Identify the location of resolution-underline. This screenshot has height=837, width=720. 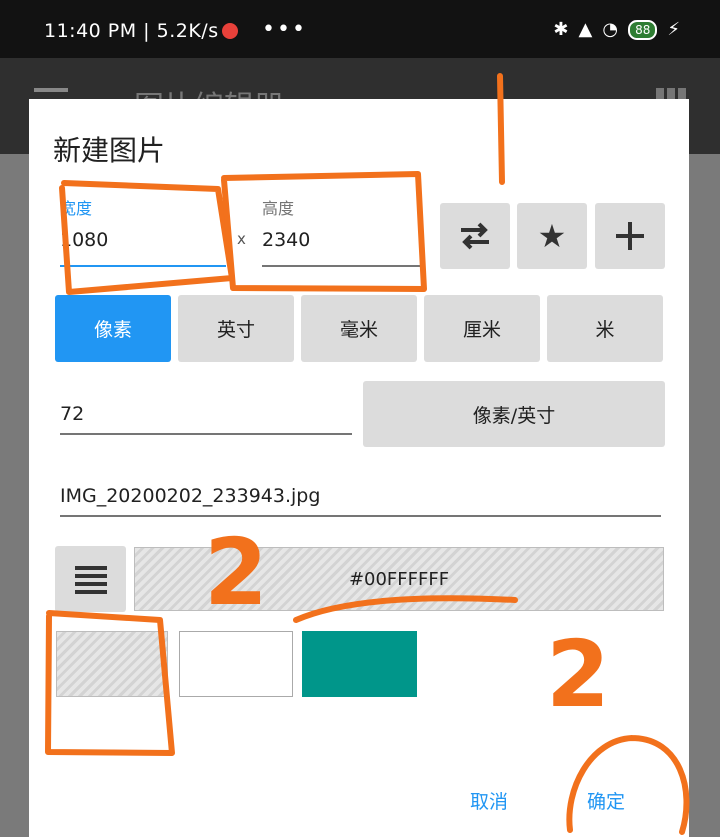
(206, 434).